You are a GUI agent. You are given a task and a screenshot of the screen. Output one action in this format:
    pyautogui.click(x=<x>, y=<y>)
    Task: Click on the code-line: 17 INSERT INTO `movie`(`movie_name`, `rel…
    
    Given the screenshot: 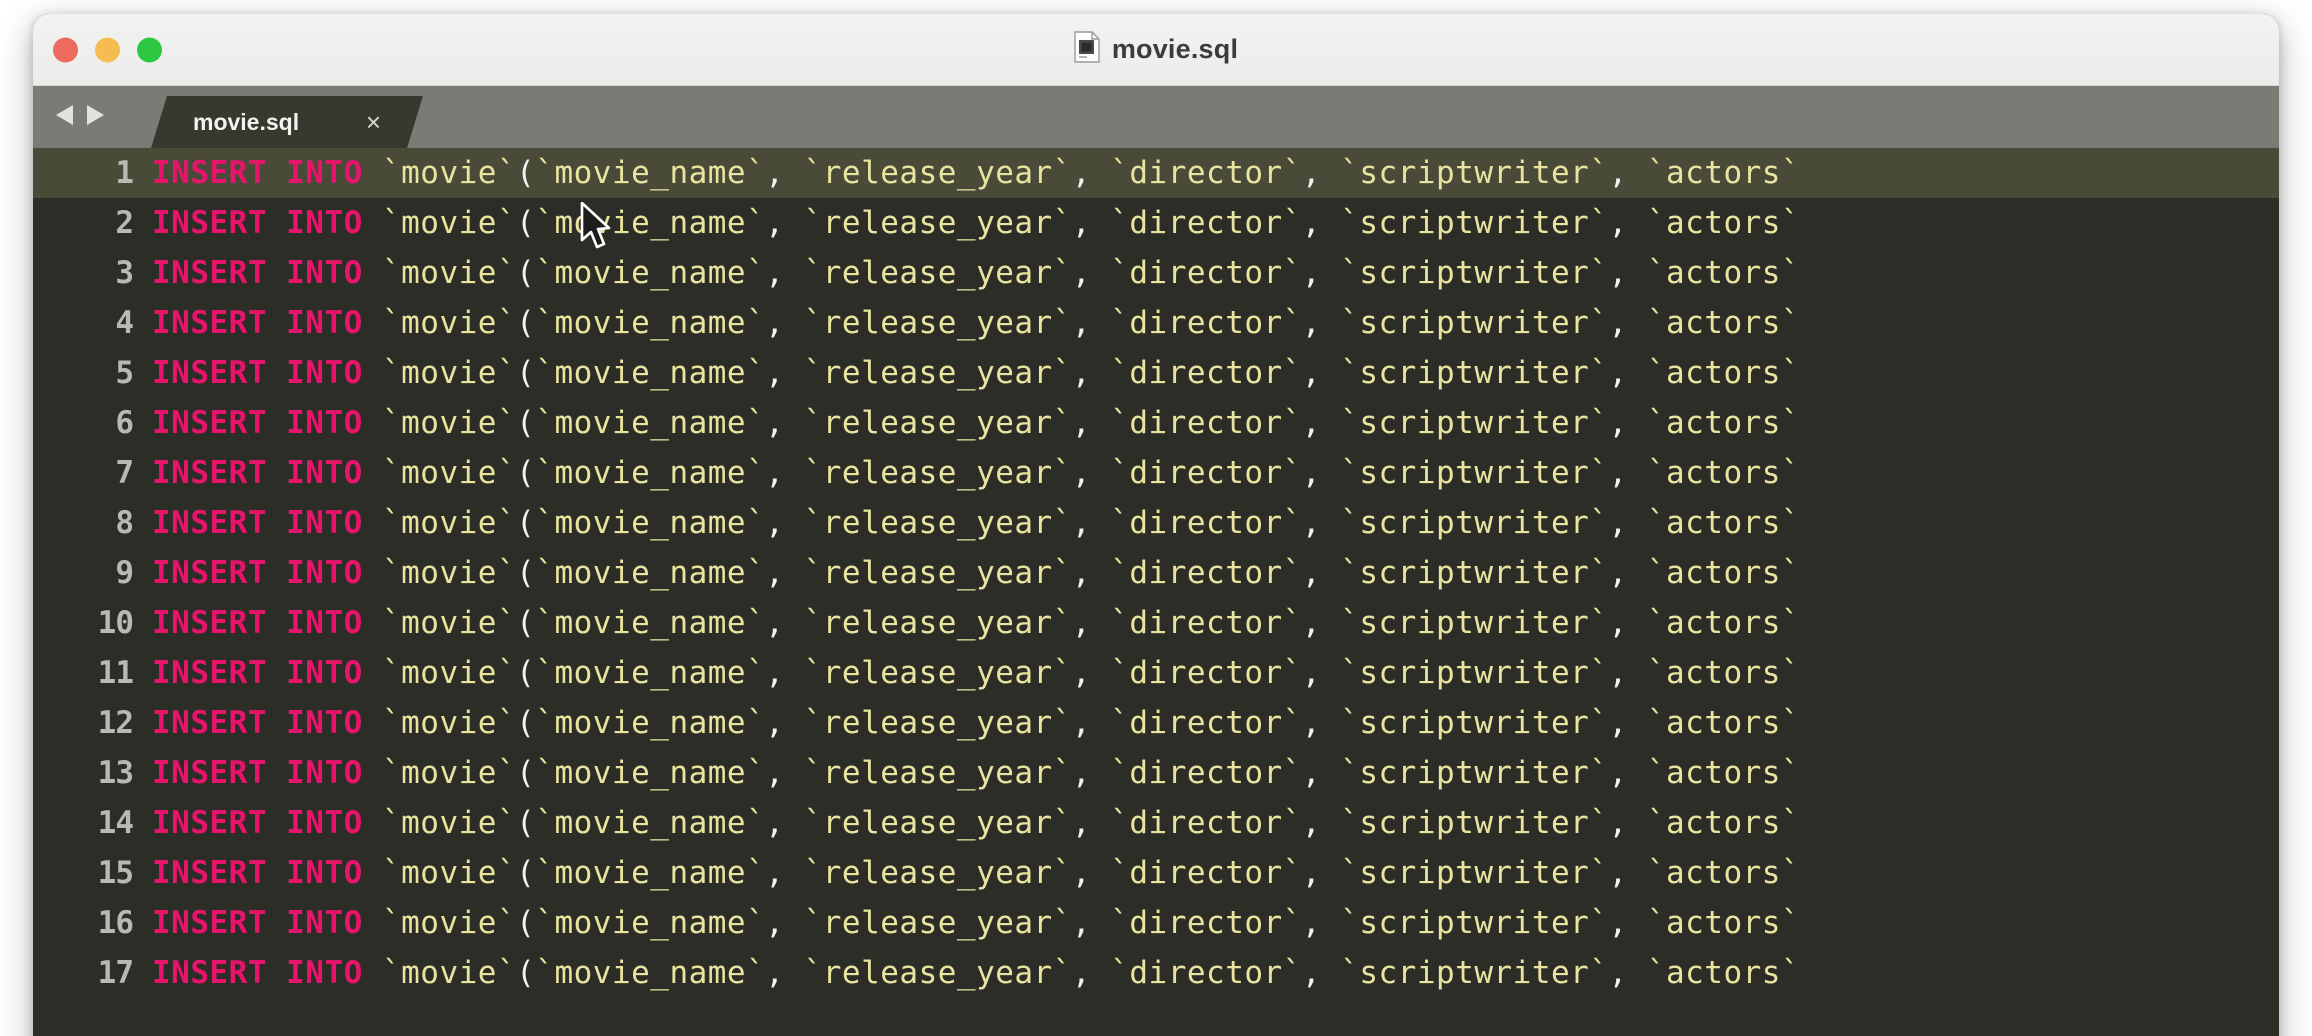 What is the action you would take?
    pyautogui.click(x=1156, y=973)
    